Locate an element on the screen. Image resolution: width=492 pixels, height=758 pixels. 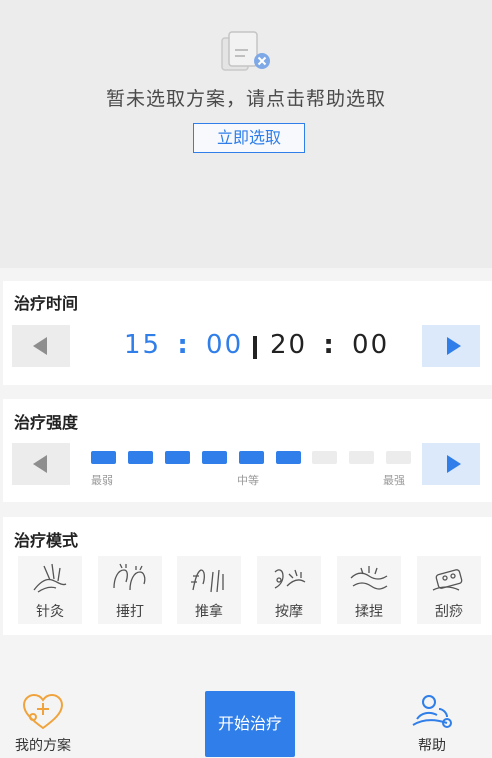
current-colon: : is located at coordinates (183, 345).